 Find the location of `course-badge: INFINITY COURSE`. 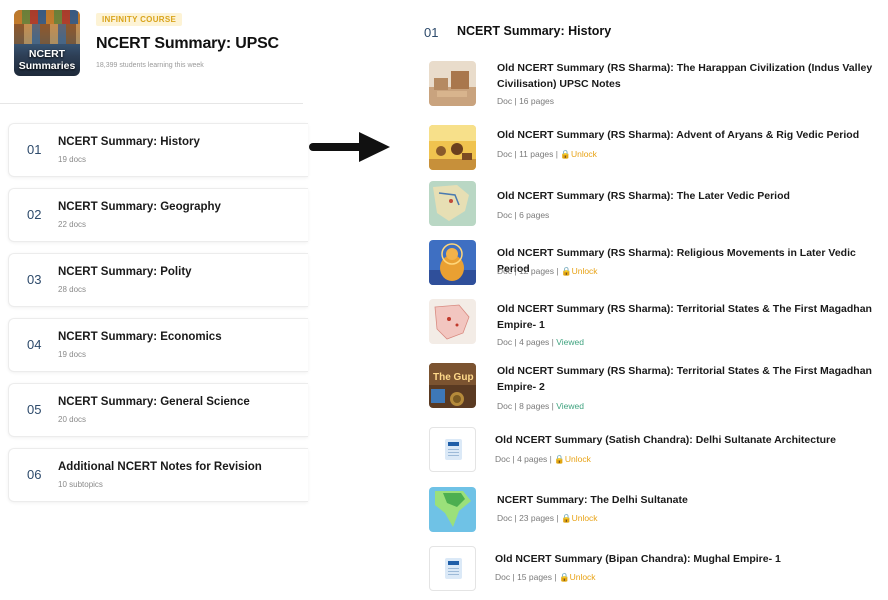

course-badge: INFINITY COURSE is located at coordinates (139, 19).